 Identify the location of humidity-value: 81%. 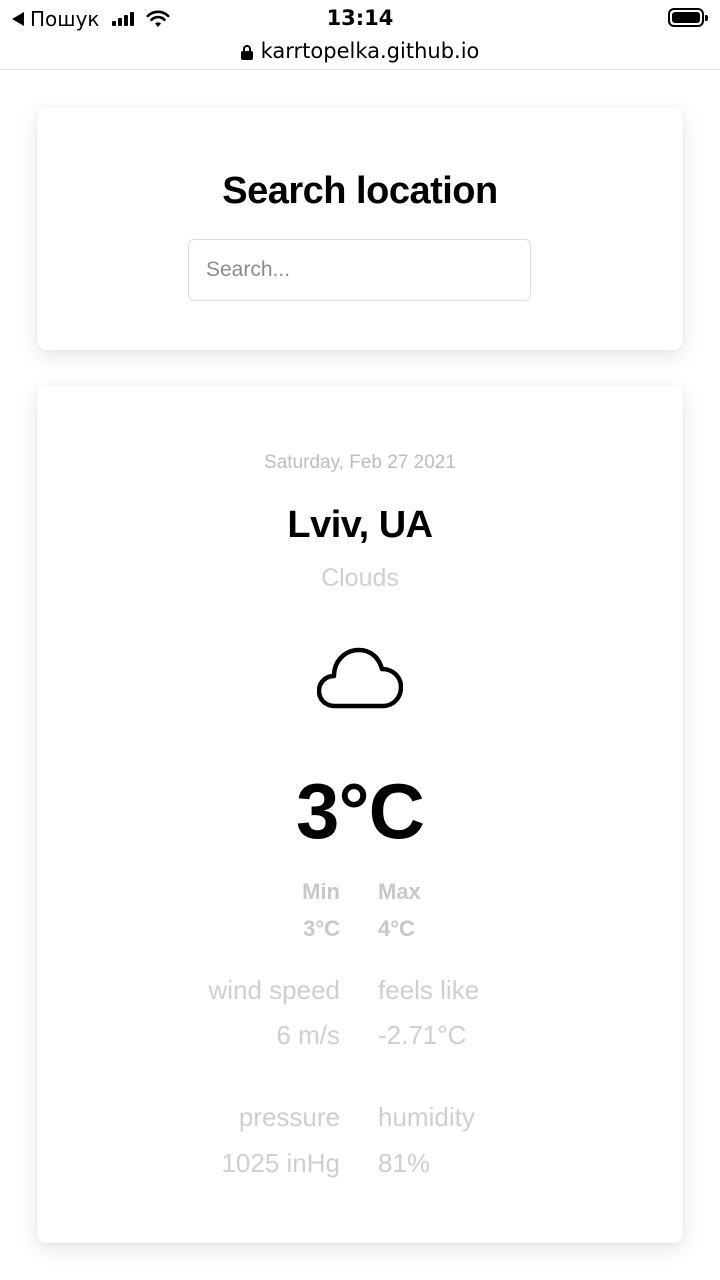
(404, 1163).